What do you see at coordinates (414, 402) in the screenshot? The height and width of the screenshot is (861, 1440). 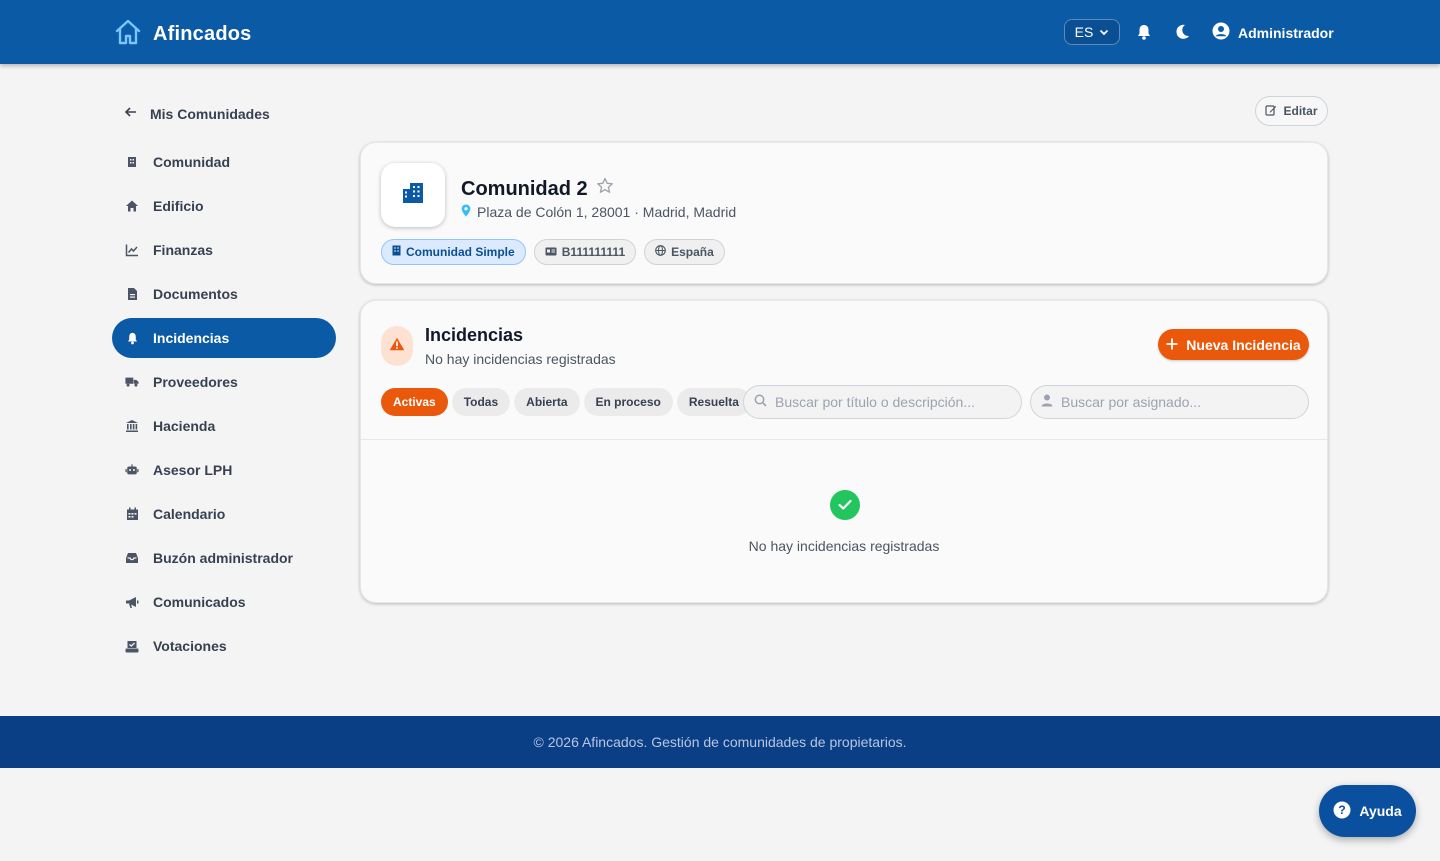 I see `filter-activas: Activas` at bounding box center [414, 402].